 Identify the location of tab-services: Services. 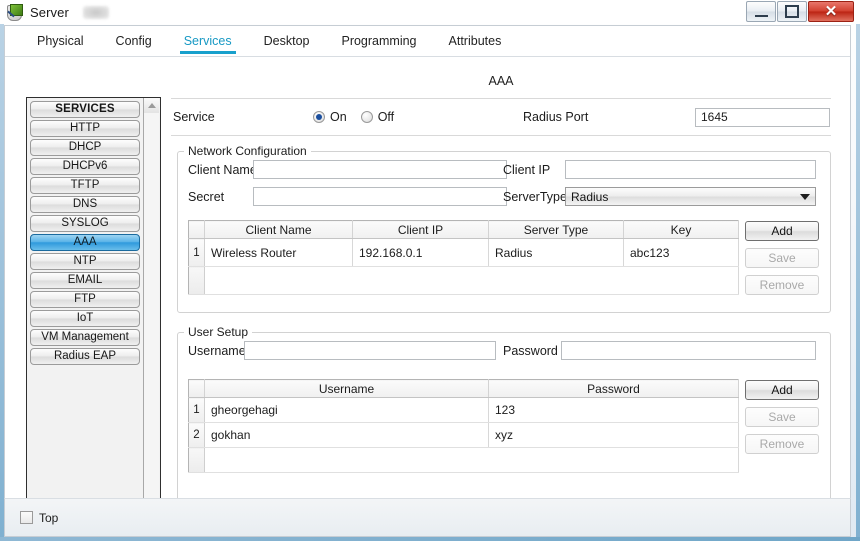
(208, 41).